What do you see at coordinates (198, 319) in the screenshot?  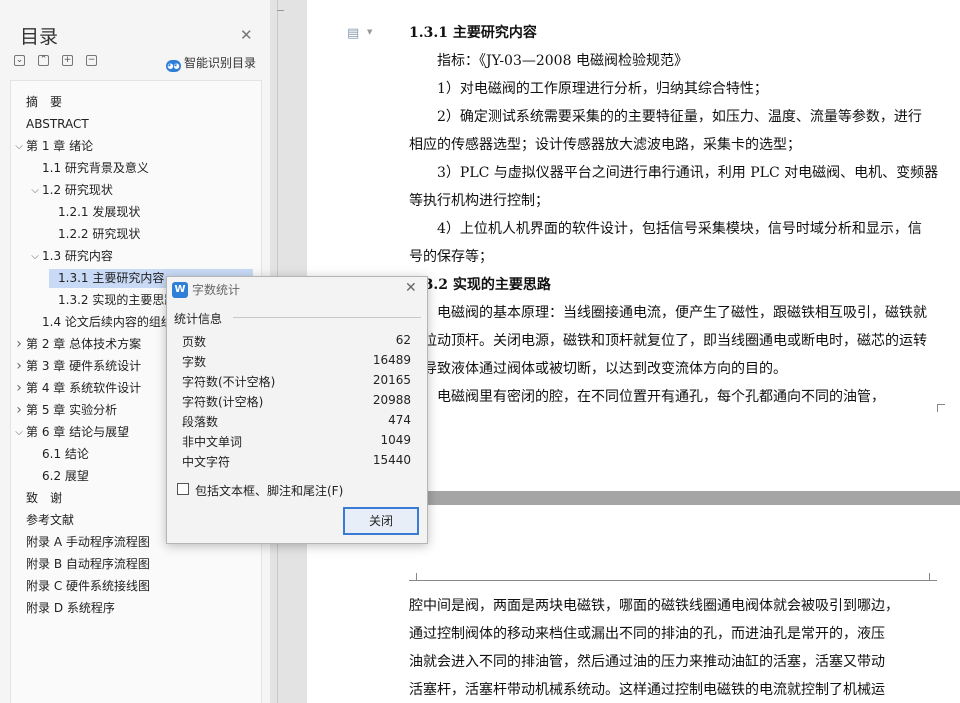 I see `stats-section-title: 统计信息` at bounding box center [198, 319].